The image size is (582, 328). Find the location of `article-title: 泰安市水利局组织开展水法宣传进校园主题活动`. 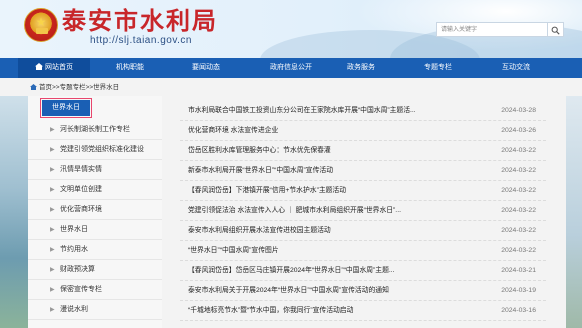

article-title: 泰安市水利局组织开展水法宣传进校园主题活动 is located at coordinates (333, 231).